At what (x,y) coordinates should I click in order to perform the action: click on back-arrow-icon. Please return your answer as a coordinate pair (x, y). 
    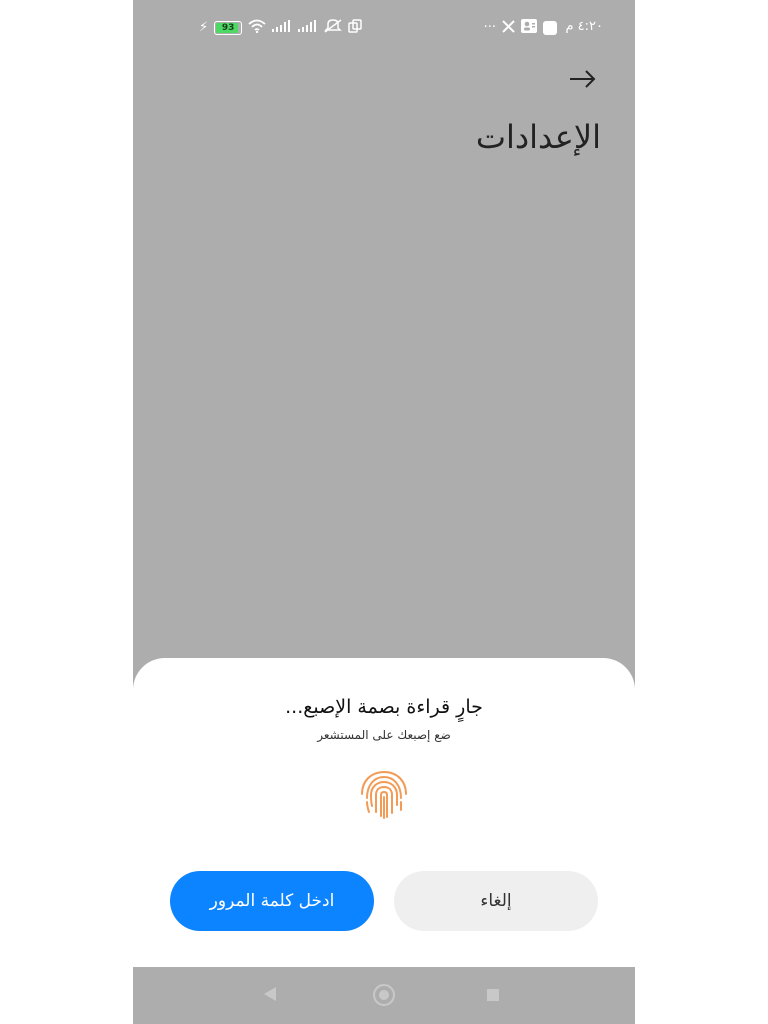
    Looking at the image, I should click on (582, 79).